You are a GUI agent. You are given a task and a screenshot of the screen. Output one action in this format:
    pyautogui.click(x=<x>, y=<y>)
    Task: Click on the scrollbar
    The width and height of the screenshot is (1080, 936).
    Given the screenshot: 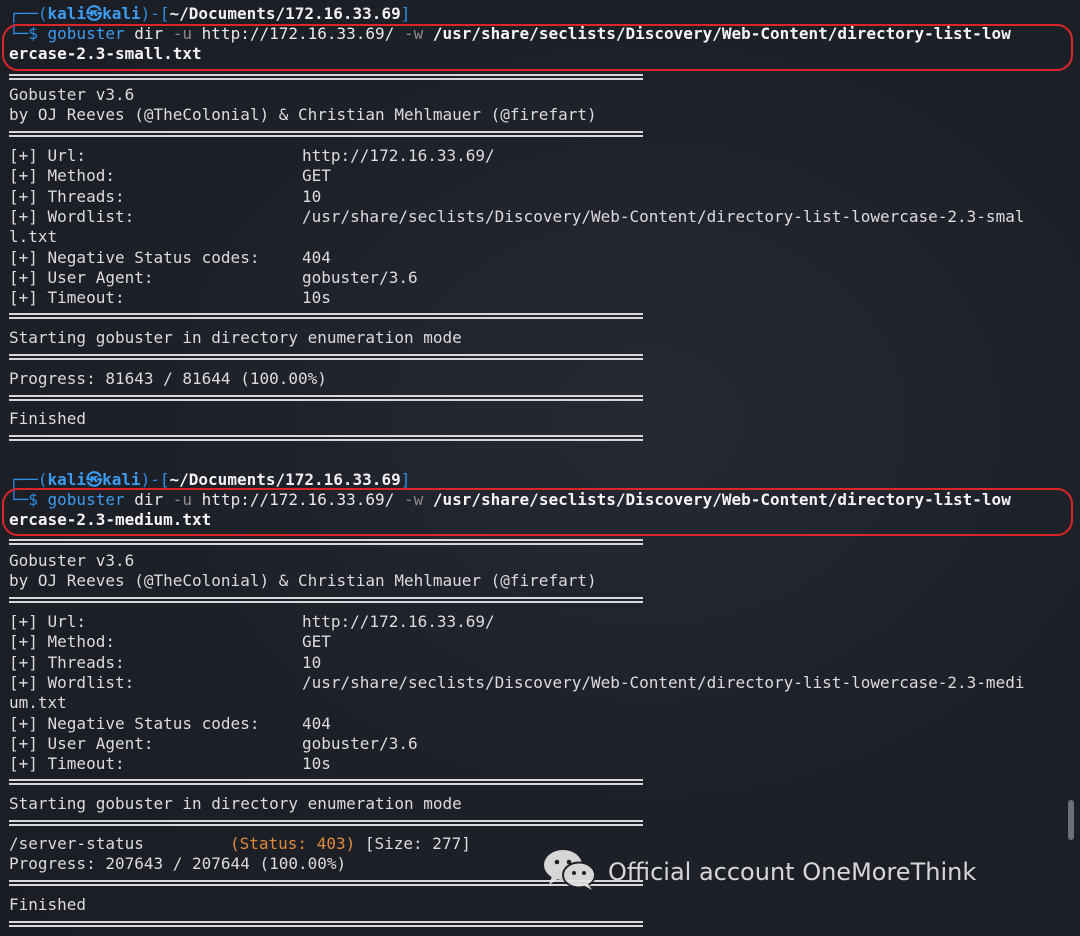 What is the action you would take?
    pyautogui.click(x=1071, y=820)
    